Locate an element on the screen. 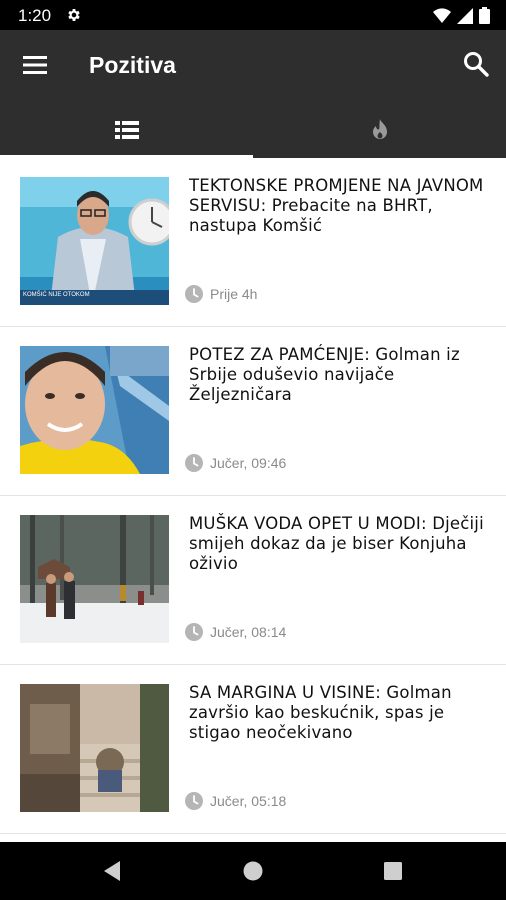  thumbnail-caption: KOMŠIĆ NIJE OTOKOM is located at coordinates (56, 295).